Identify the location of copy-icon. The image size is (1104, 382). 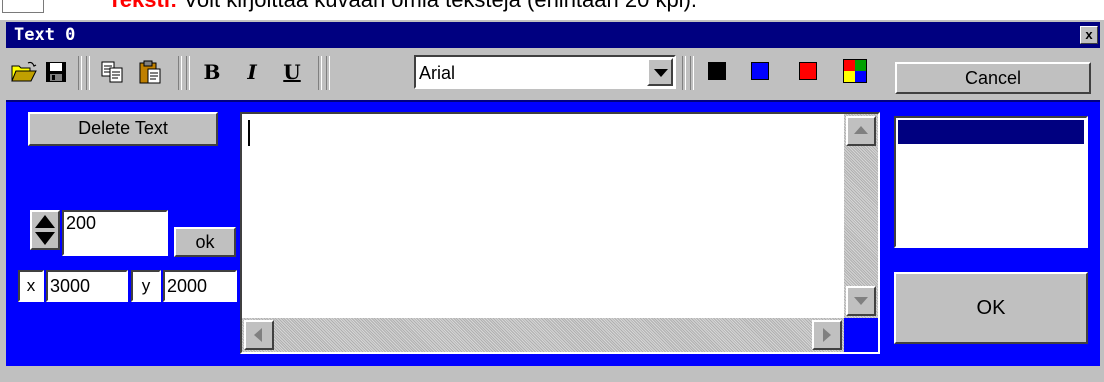
(112, 72).